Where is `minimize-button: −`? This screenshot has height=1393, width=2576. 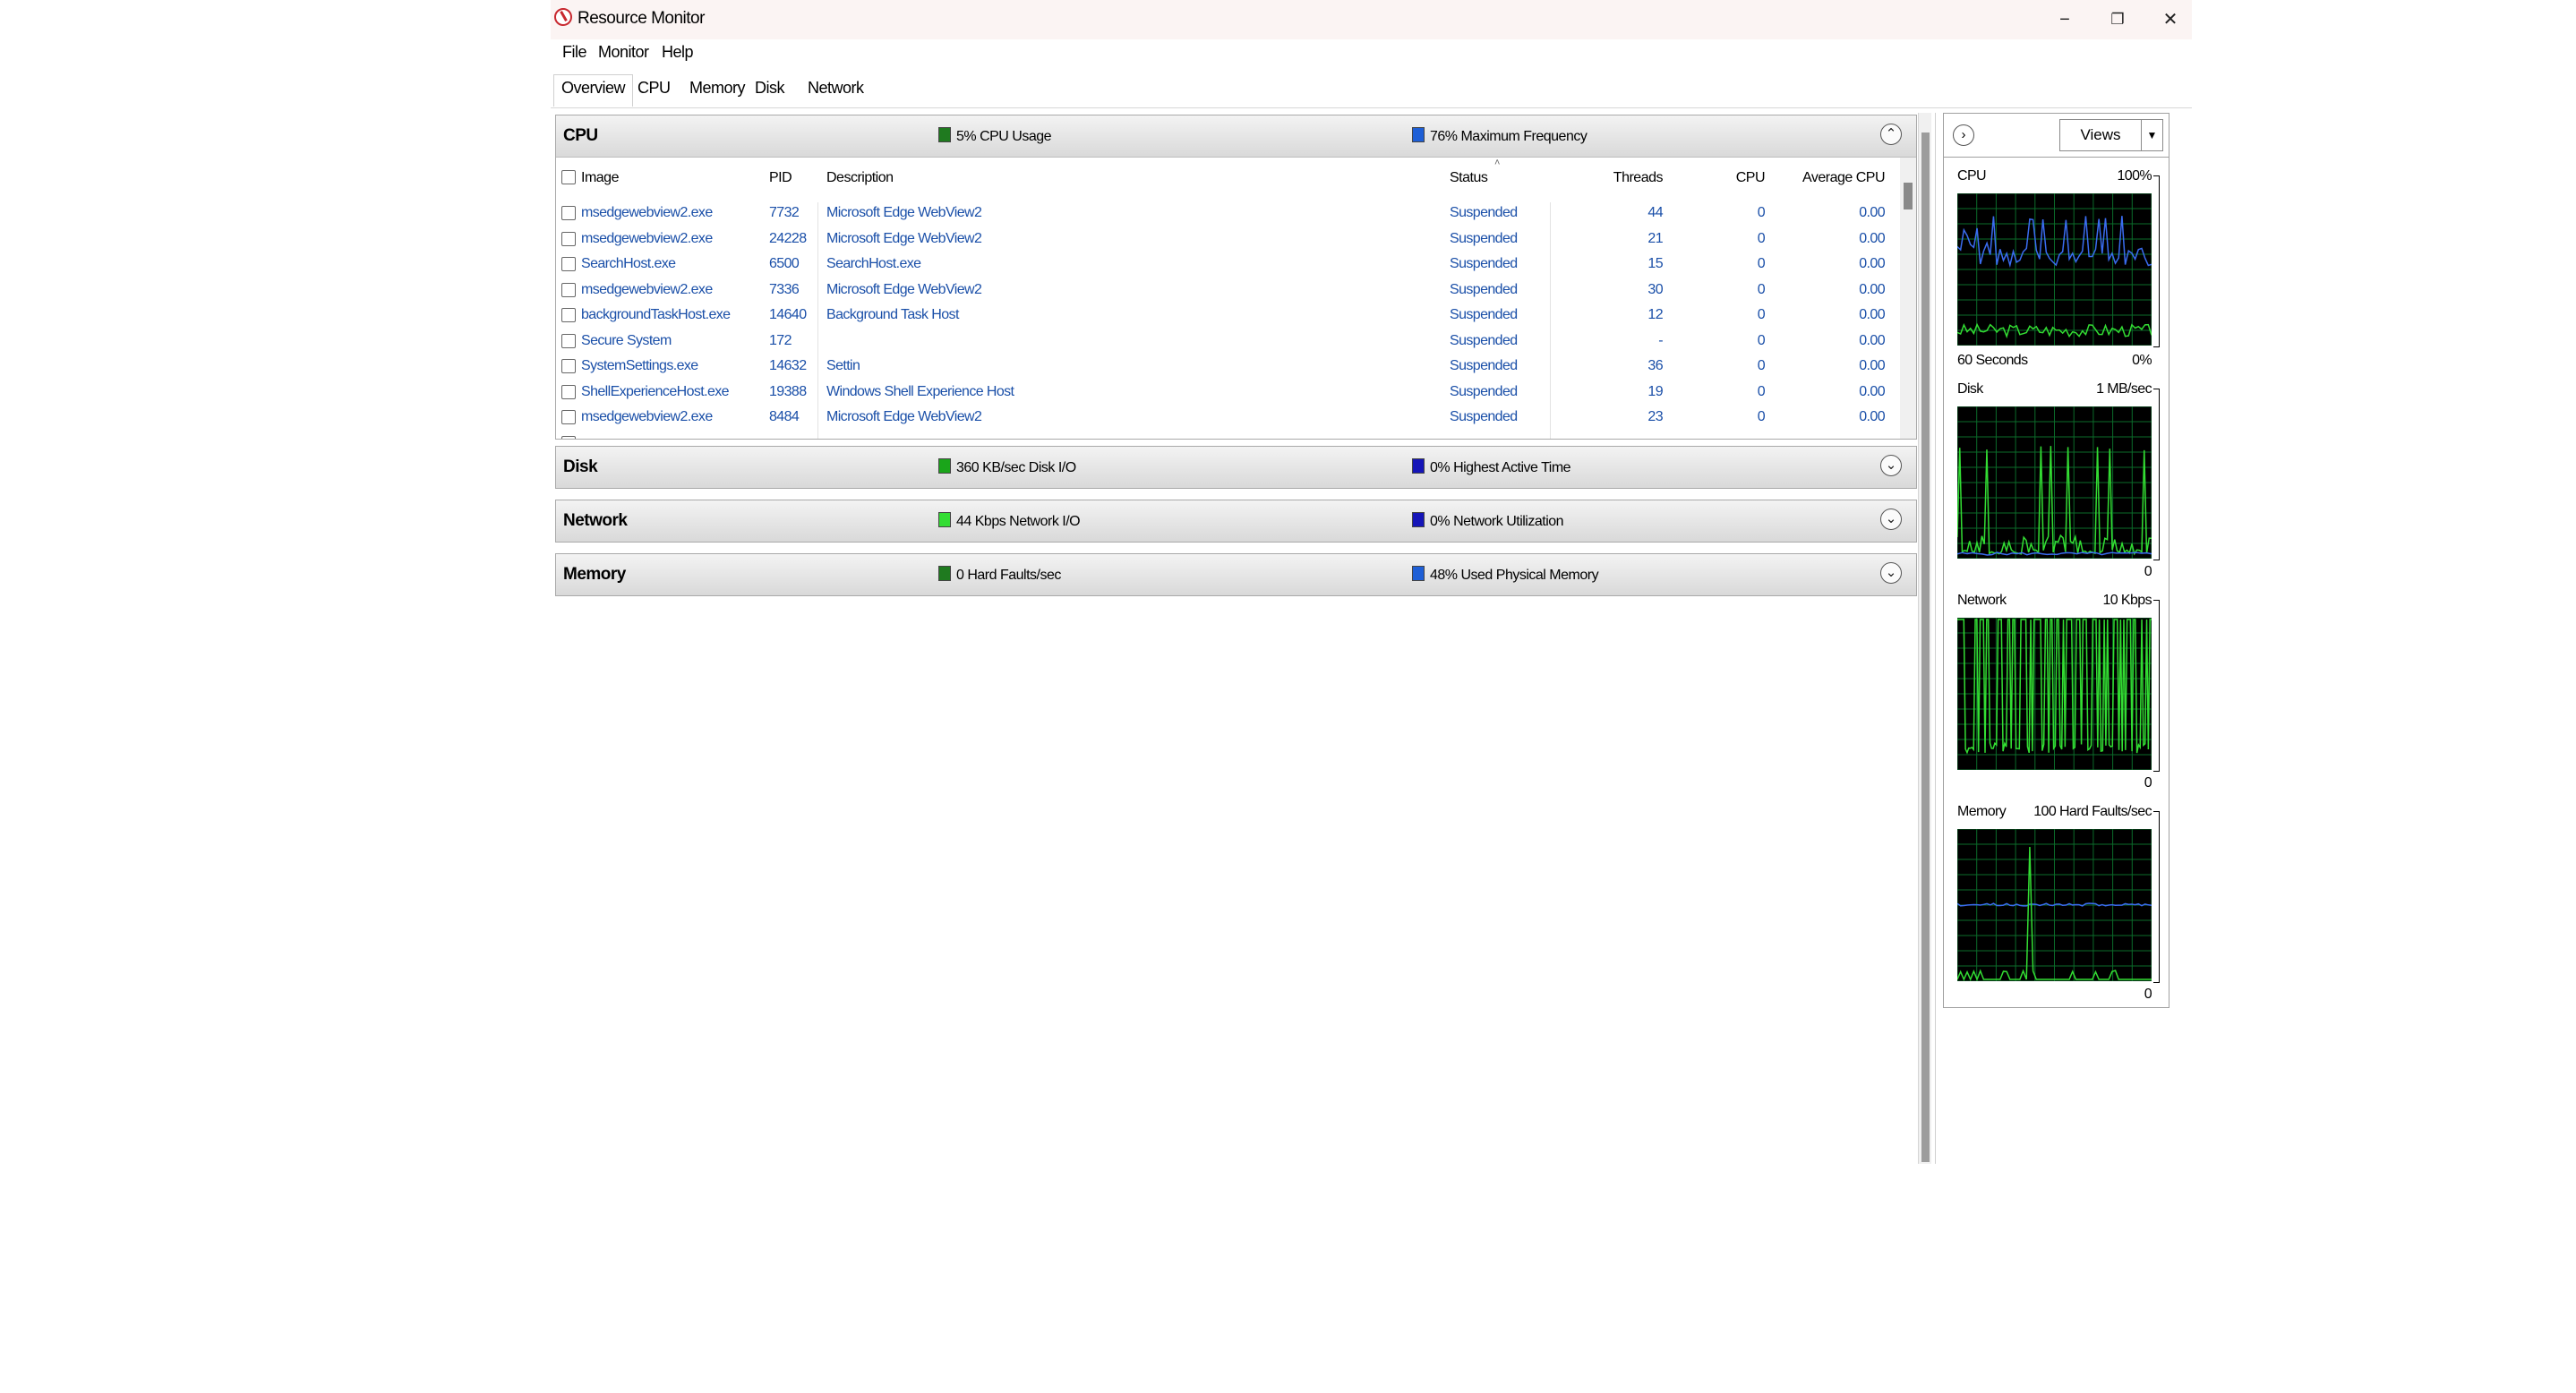 minimize-button: − is located at coordinates (2065, 20).